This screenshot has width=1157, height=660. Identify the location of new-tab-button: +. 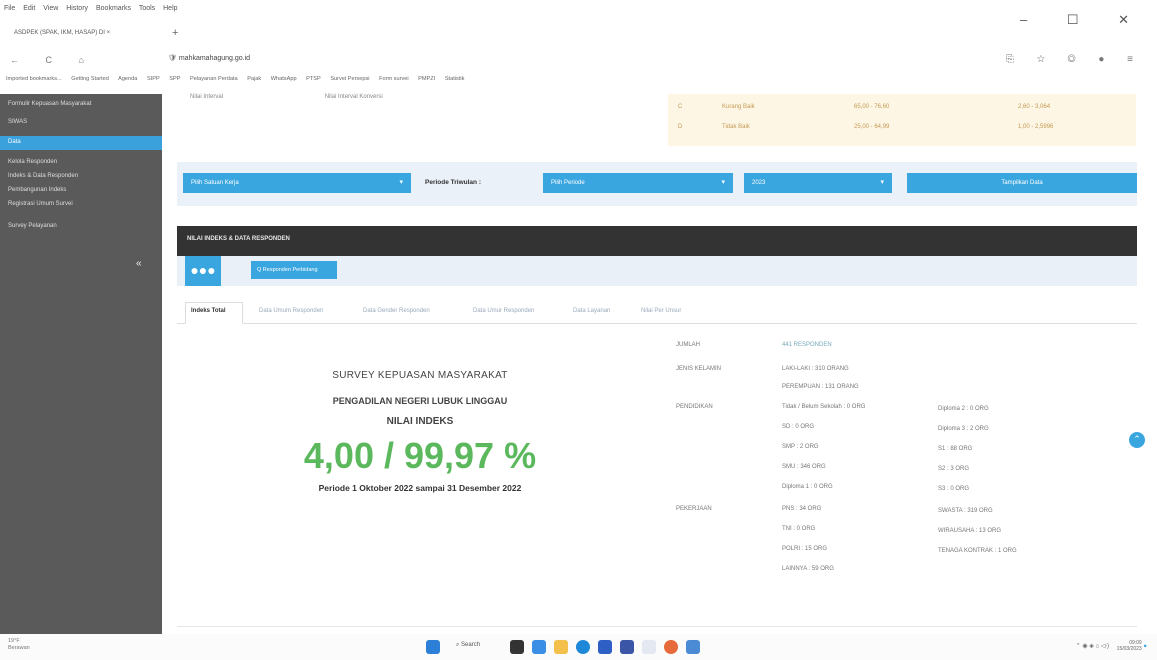
(175, 33).